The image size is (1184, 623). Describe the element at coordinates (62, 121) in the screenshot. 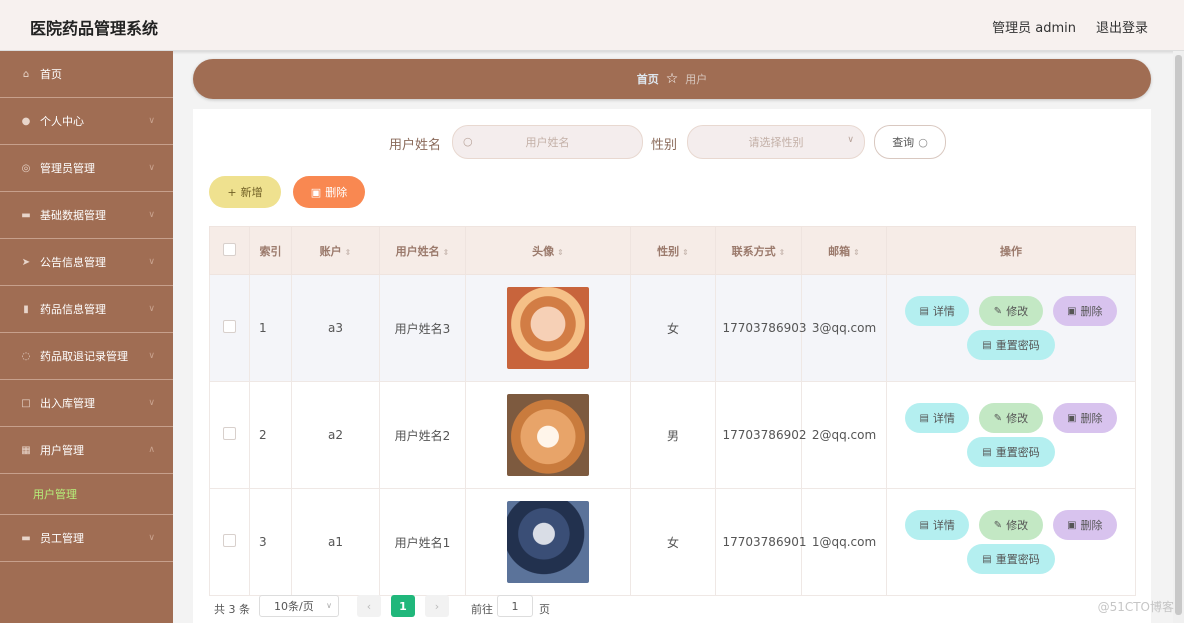

I see `sidebar-item-label: 个人中心` at that location.